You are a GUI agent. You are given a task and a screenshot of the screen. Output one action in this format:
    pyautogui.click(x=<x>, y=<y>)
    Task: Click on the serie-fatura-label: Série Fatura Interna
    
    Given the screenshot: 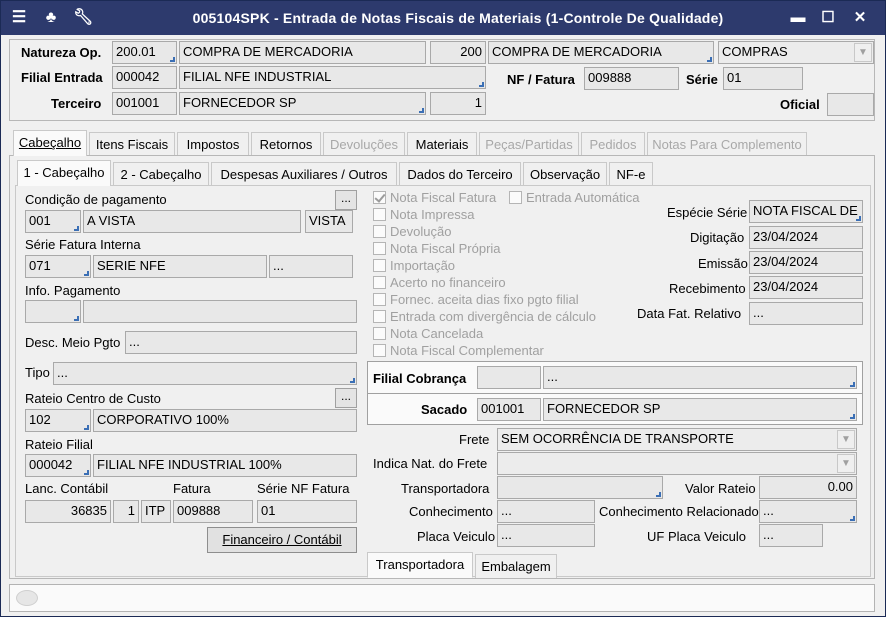 What is the action you would take?
    pyautogui.click(x=83, y=244)
    